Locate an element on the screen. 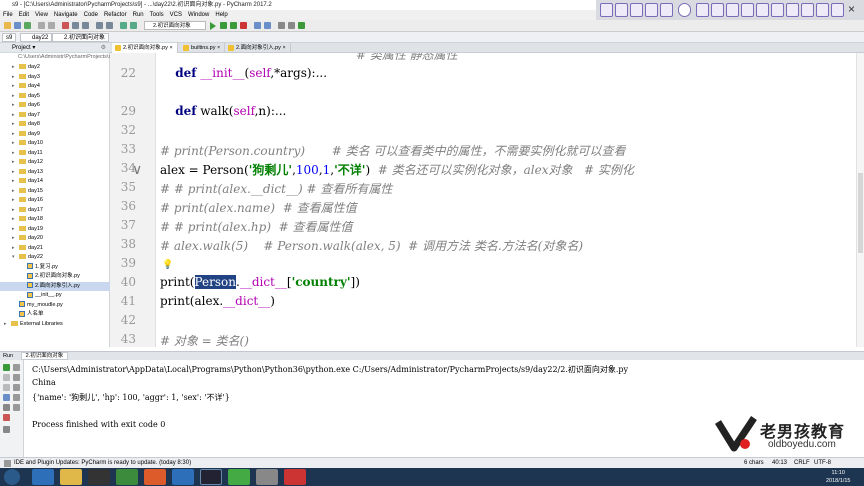  tree-folder: ▸ day19 is located at coordinates (55, 230).